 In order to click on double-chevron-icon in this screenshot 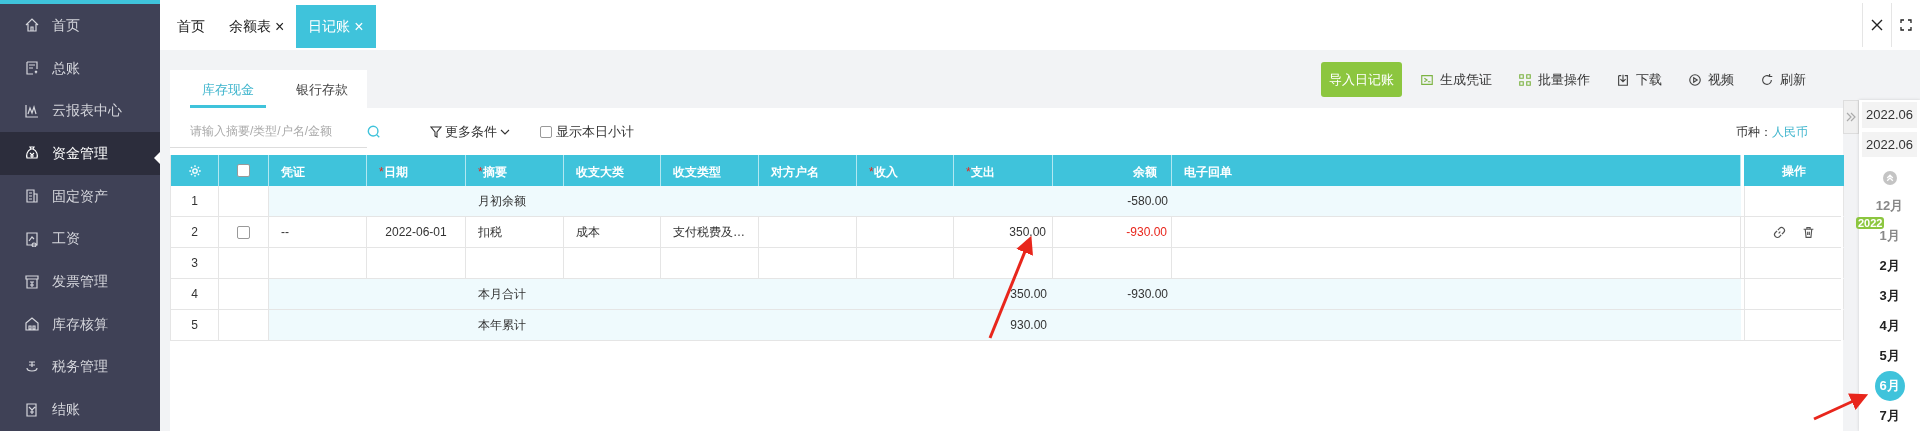, I will do `click(1851, 117)`.